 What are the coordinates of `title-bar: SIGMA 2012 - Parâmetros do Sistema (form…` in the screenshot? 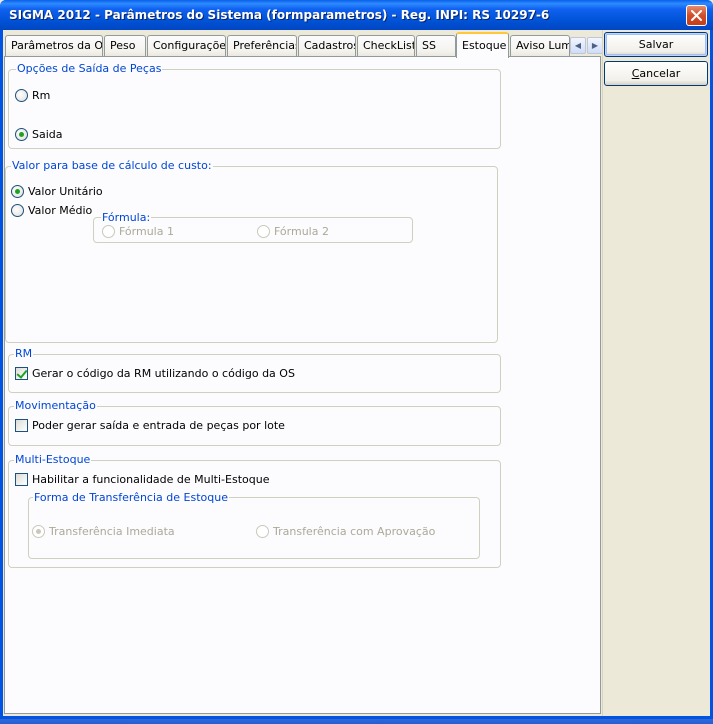 It's located at (356, 15).